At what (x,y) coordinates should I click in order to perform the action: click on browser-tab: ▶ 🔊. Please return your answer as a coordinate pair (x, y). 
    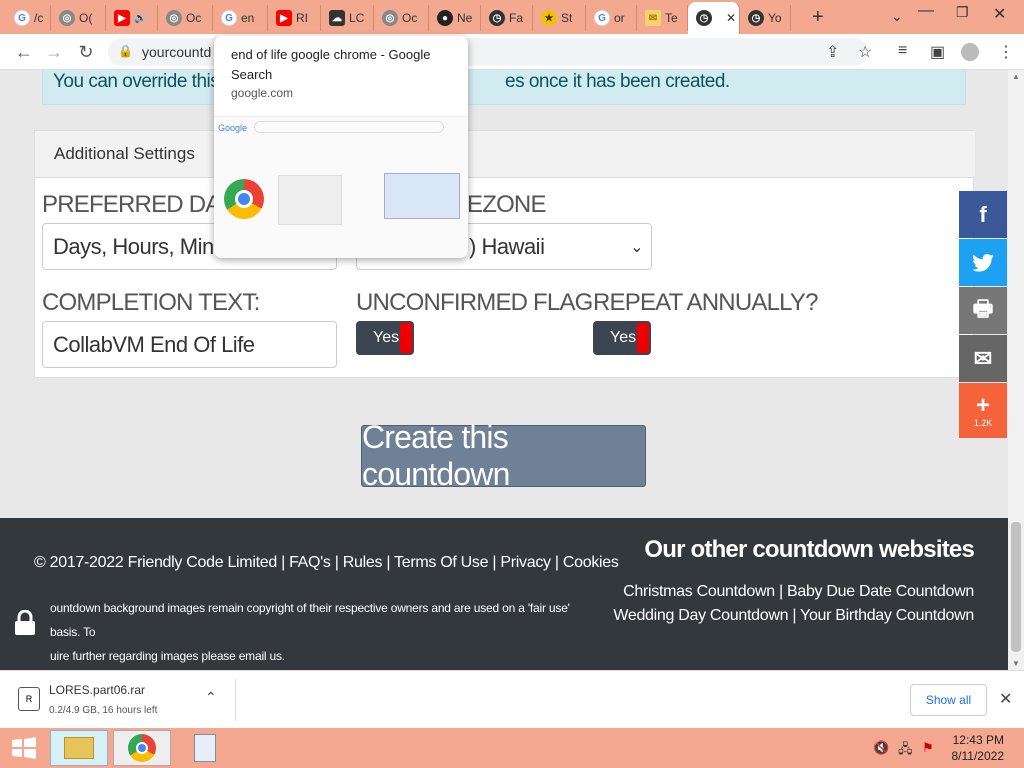
    Looking at the image, I should click on (132, 18).